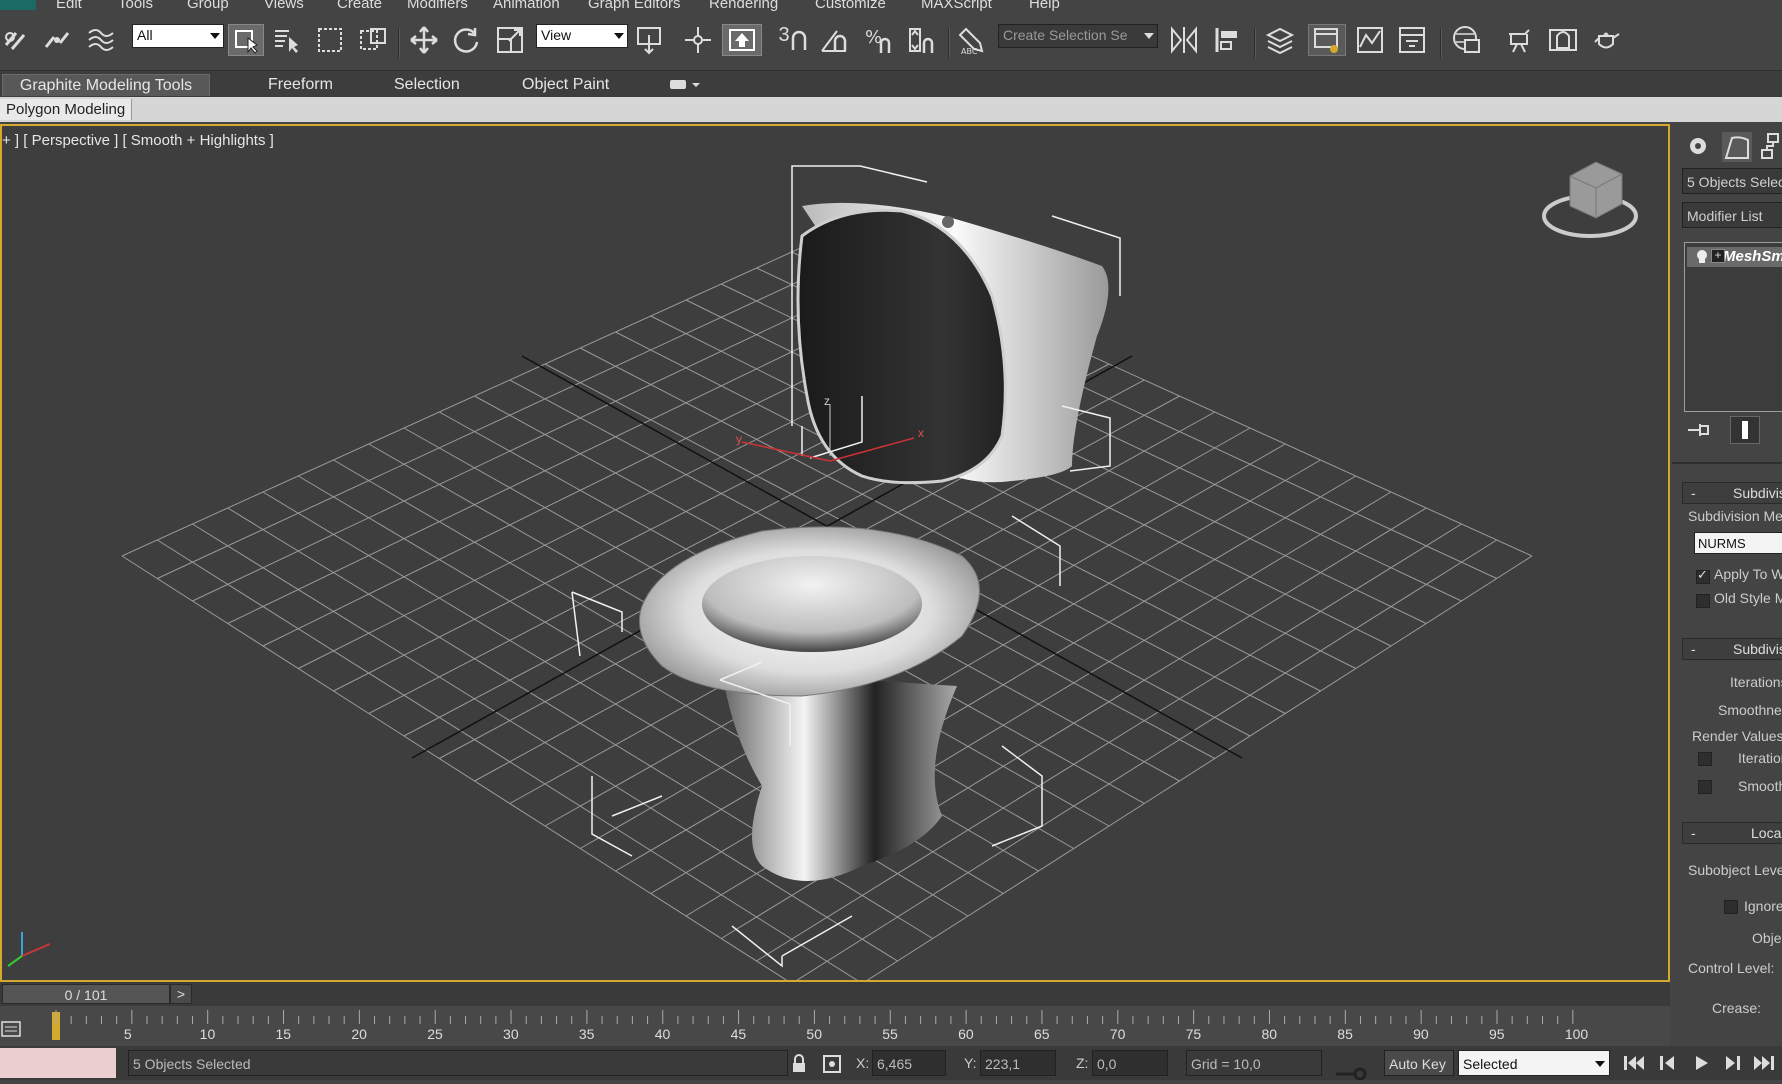 This screenshot has width=1782, height=1084. Describe the element at coordinates (1699, 147) in the screenshot. I see `create-tab-icon` at that location.